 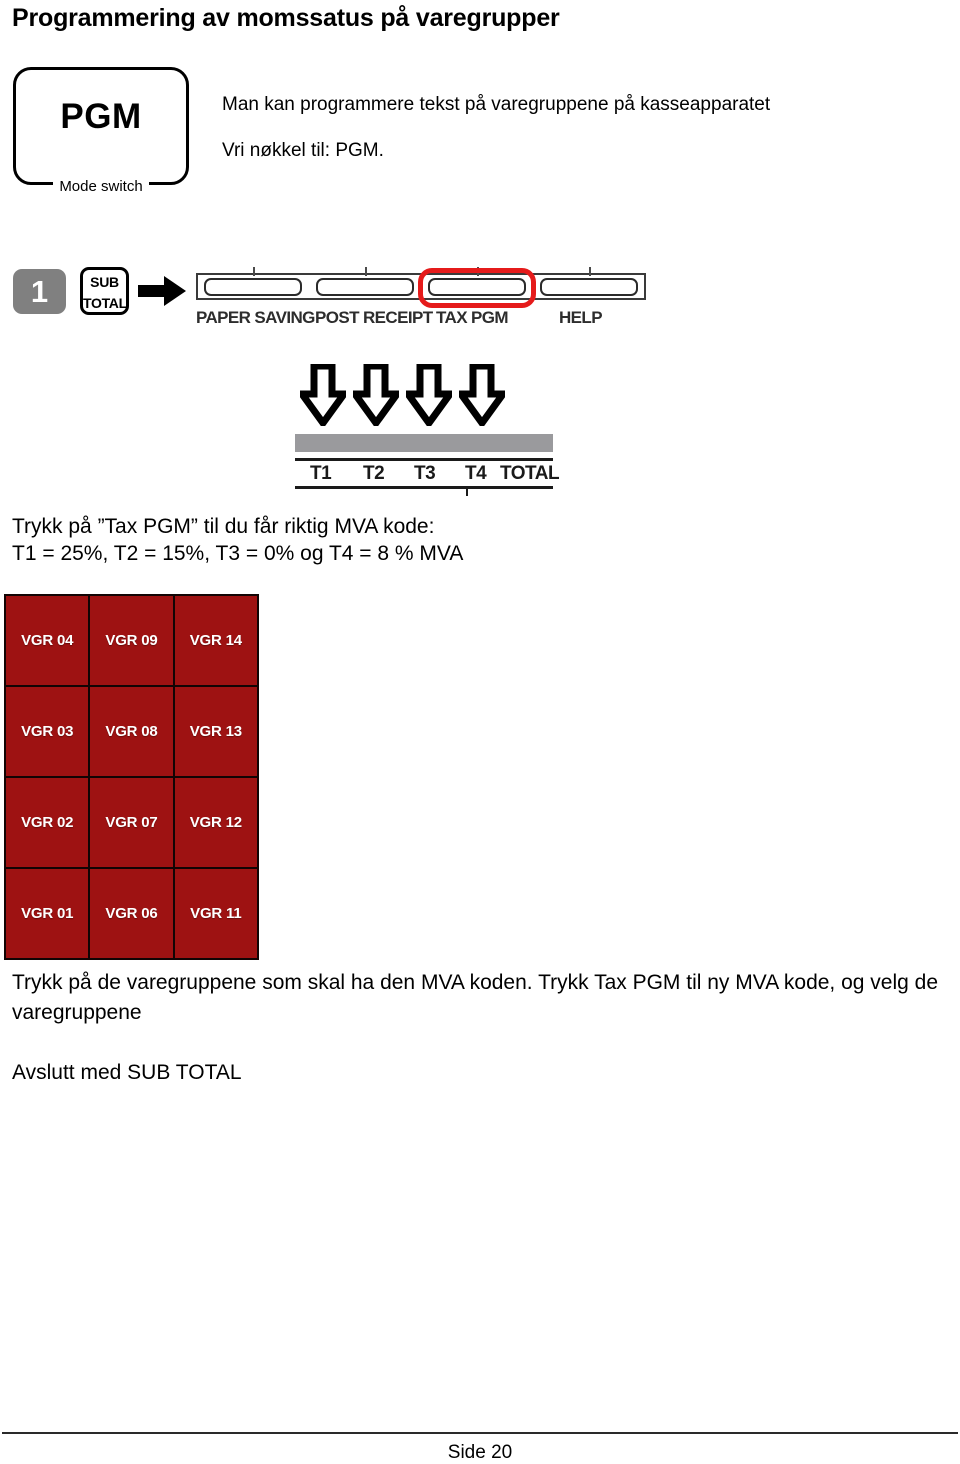 I want to click on tax-status-bar, so click(x=424, y=443).